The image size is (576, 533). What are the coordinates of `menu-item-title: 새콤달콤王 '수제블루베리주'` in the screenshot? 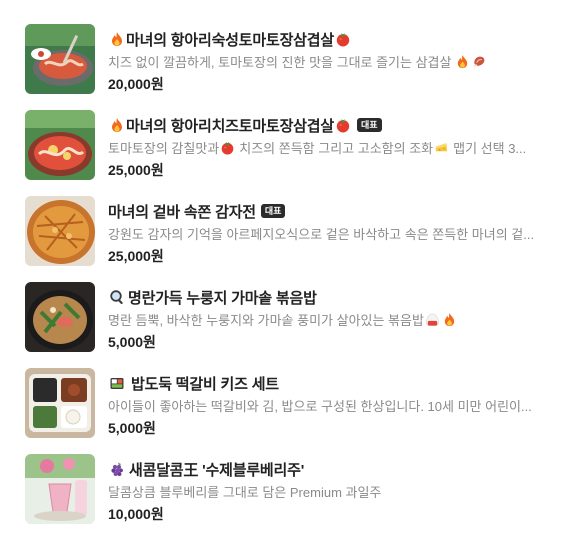 It's located at (217, 470).